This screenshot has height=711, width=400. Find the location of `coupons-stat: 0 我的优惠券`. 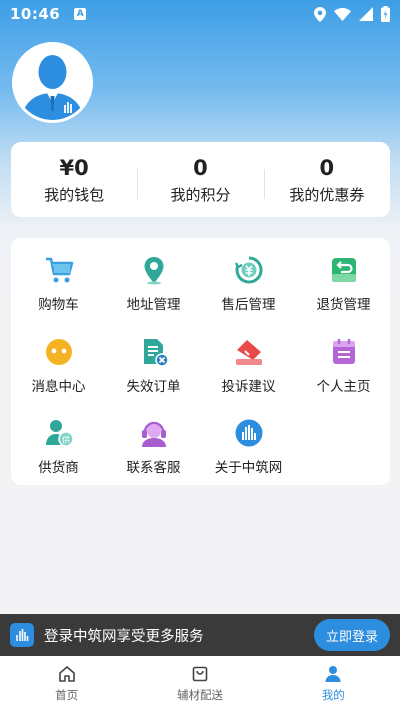

coupons-stat: 0 我的优惠券 is located at coordinates (326, 179).